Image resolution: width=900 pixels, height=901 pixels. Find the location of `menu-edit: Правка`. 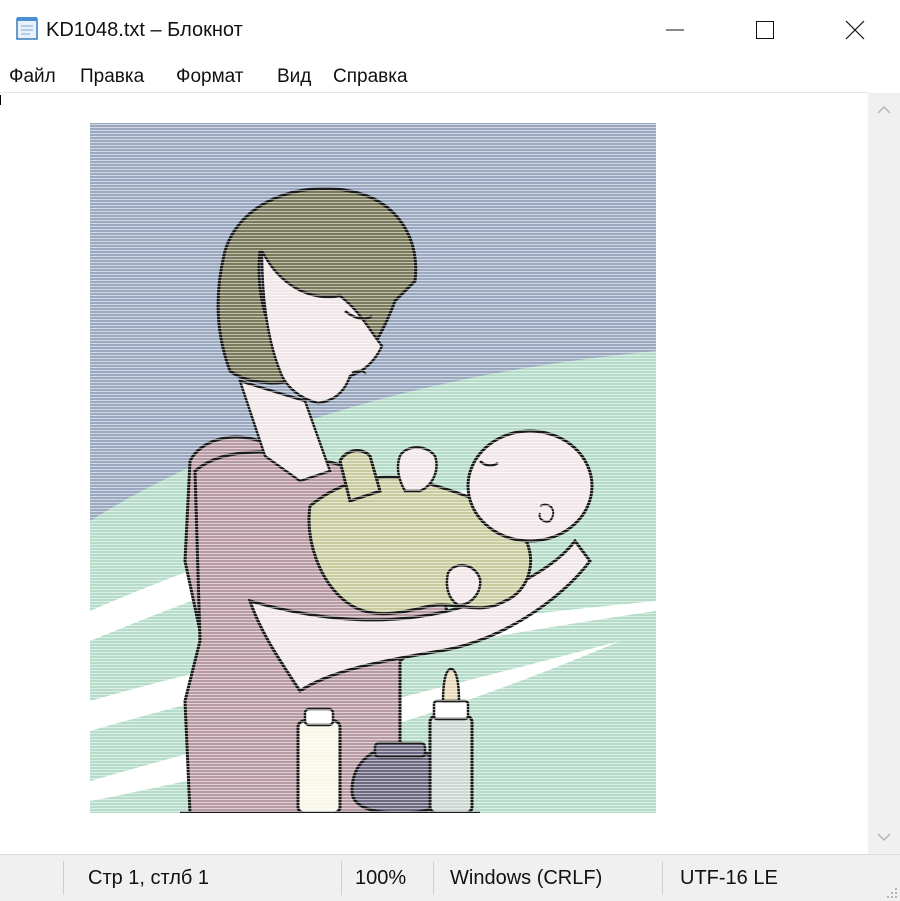

menu-edit: Правка is located at coordinates (112, 77).